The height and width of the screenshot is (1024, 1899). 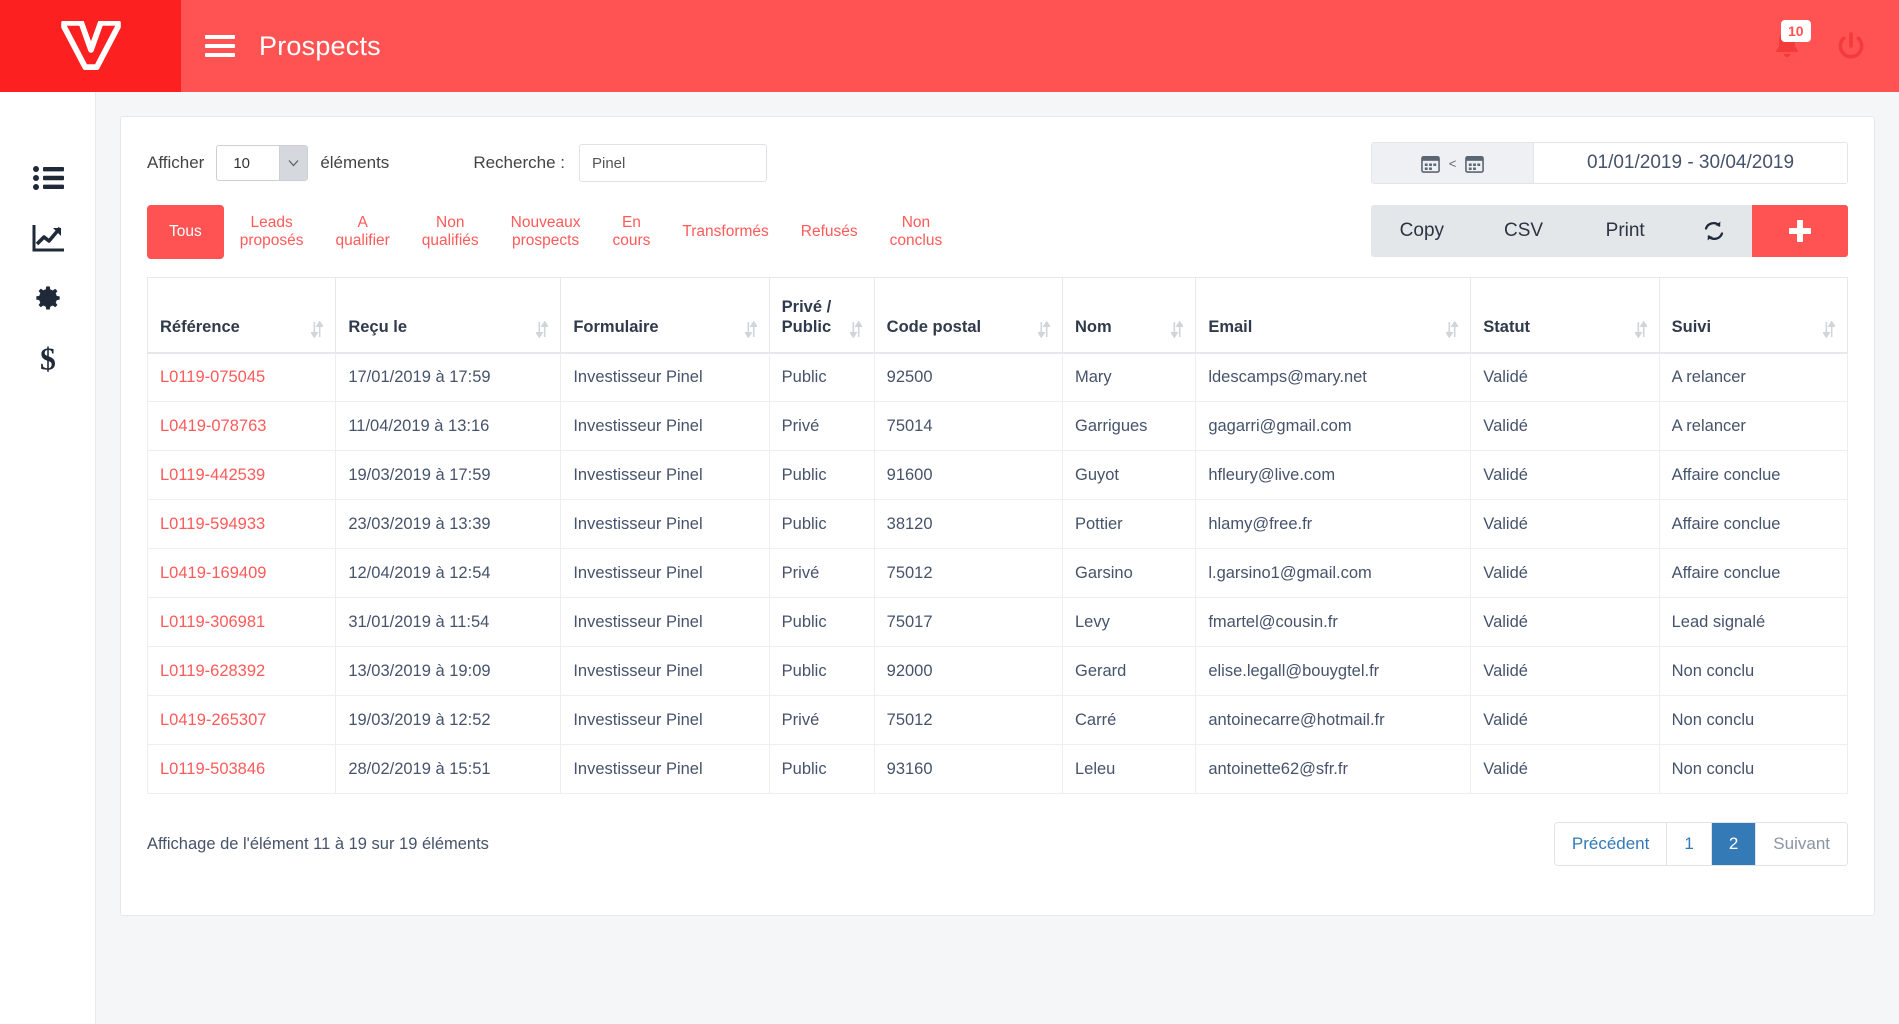 I want to click on filter-tab: A qualifier, so click(x=363, y=232).